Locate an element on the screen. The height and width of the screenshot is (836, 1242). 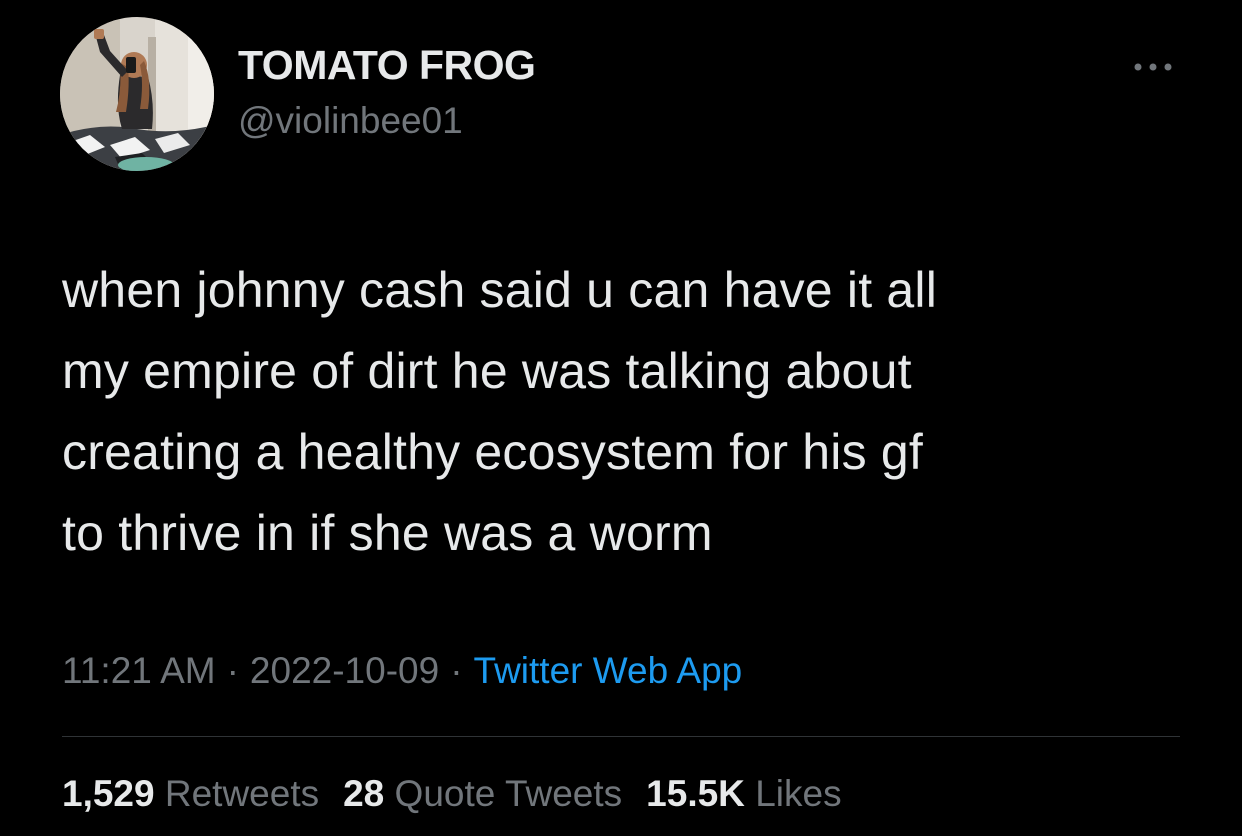
likes-stat: 15.5K Likes is located at coordinates (743, 793).